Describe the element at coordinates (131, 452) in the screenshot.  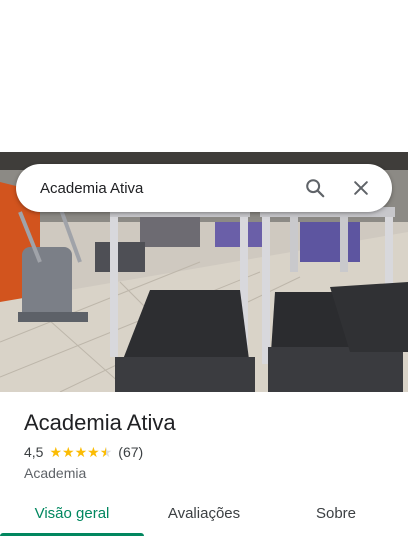
I see `review-count: (67)` at that location.